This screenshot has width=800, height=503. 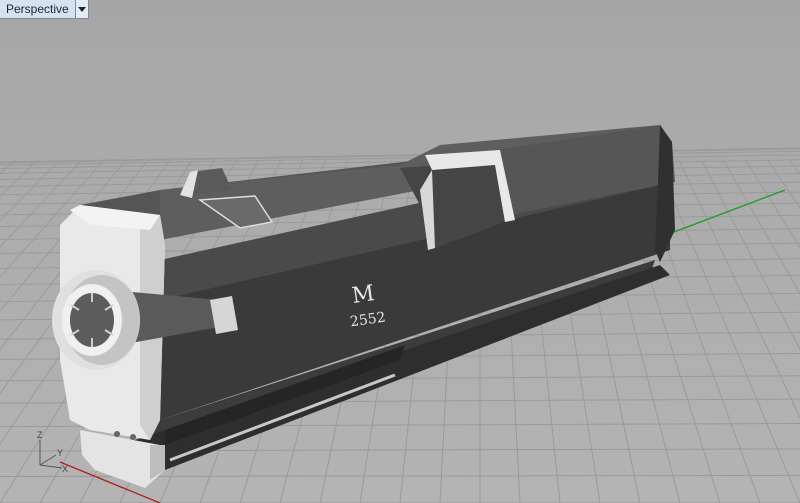 I want to click on triad-z-label: Z, so click(x=40, y=435).